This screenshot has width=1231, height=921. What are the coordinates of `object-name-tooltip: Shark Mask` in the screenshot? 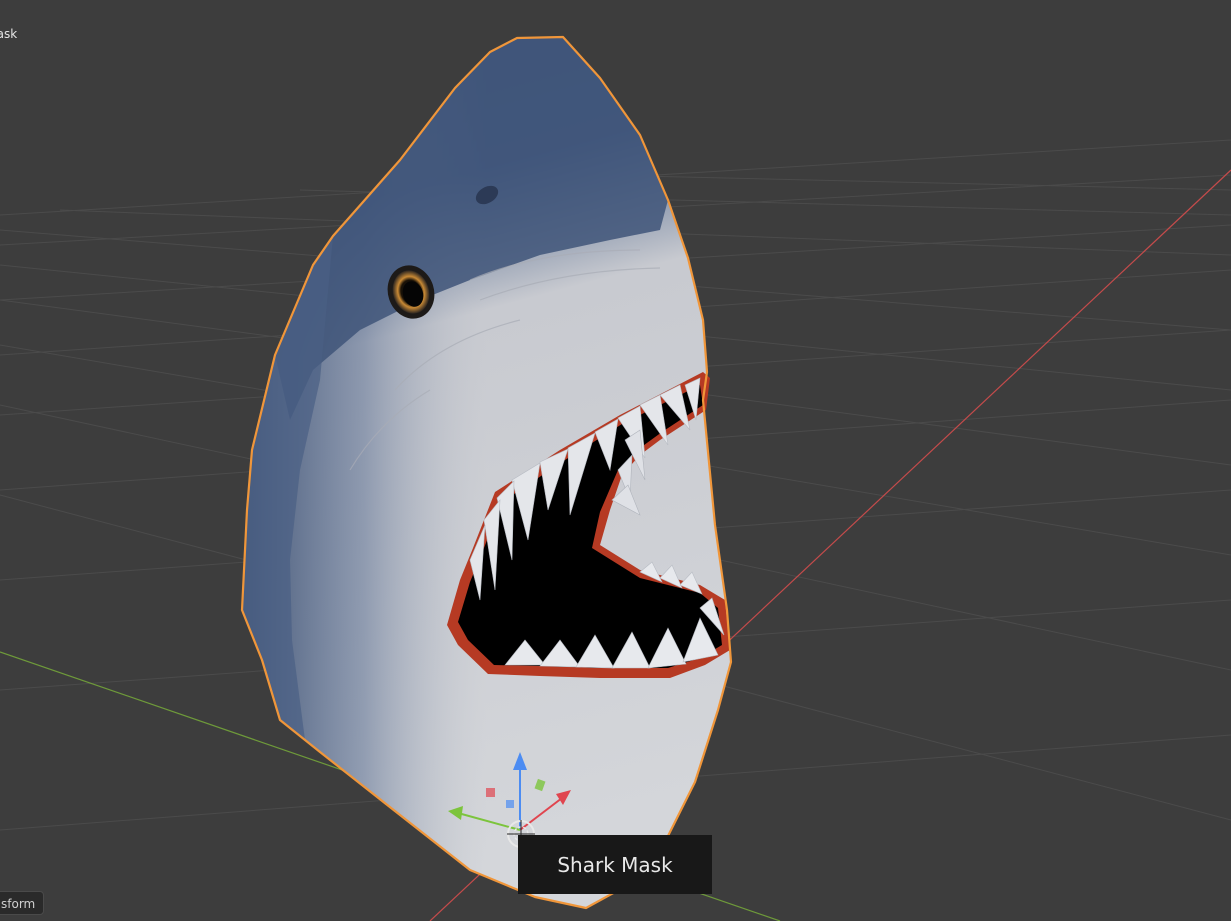 It's located at (615, 864).